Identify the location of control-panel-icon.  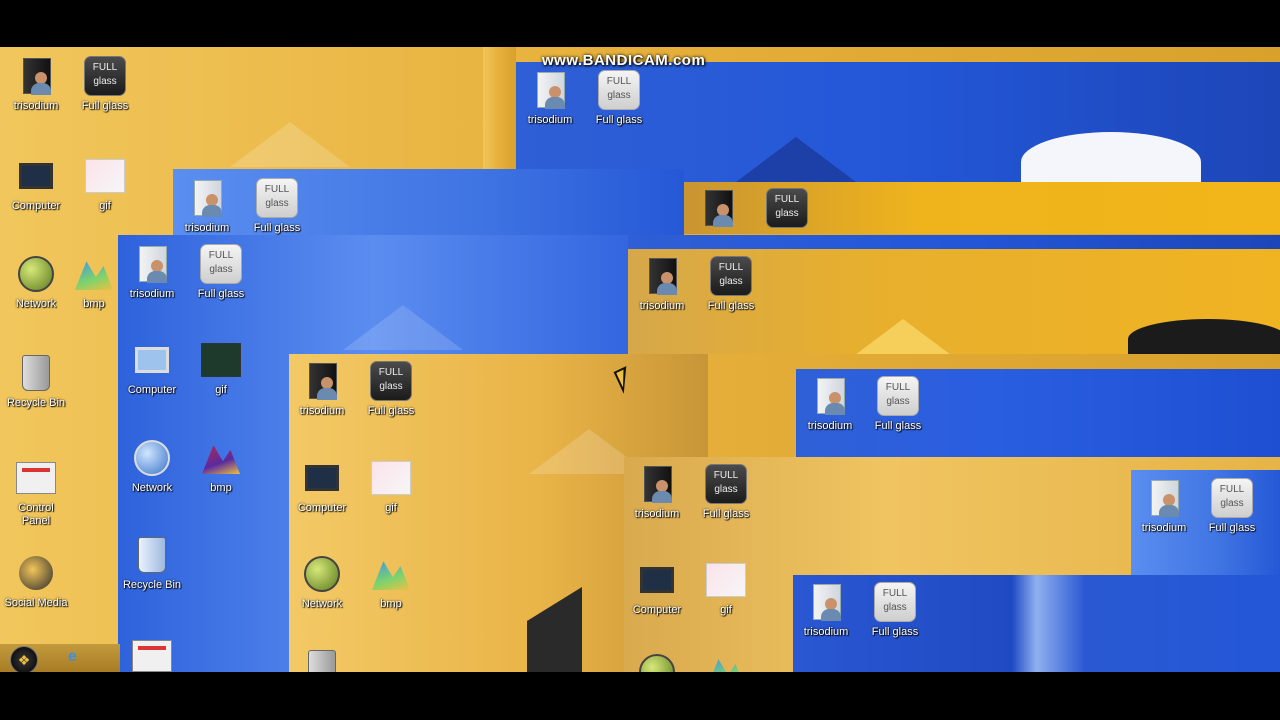
(152, 653).